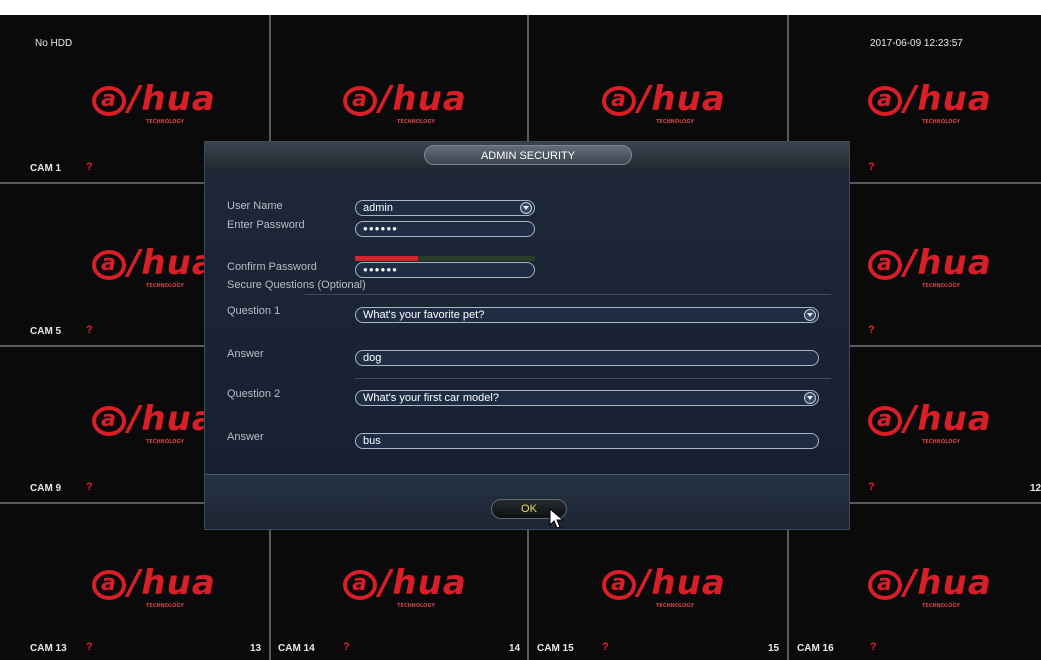 The image size is (1041, 660). What do you see at coordinates (445, 270) in the screenshot?
I see `confirm-password-field: ●●●●●●` at bounding box center [445, 270].